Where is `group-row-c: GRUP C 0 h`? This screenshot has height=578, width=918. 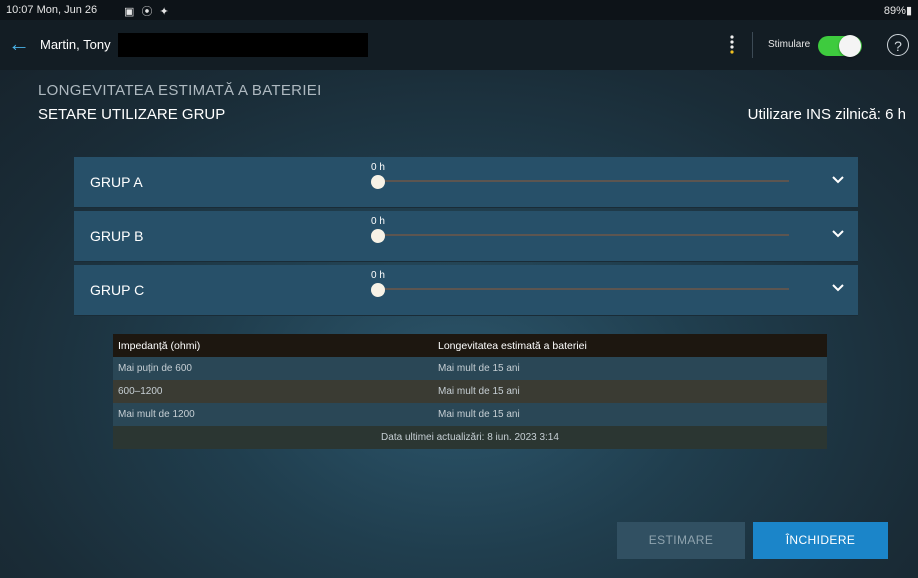
group-row-c: GRUP C 0 h is located at coordinates (466, 290).